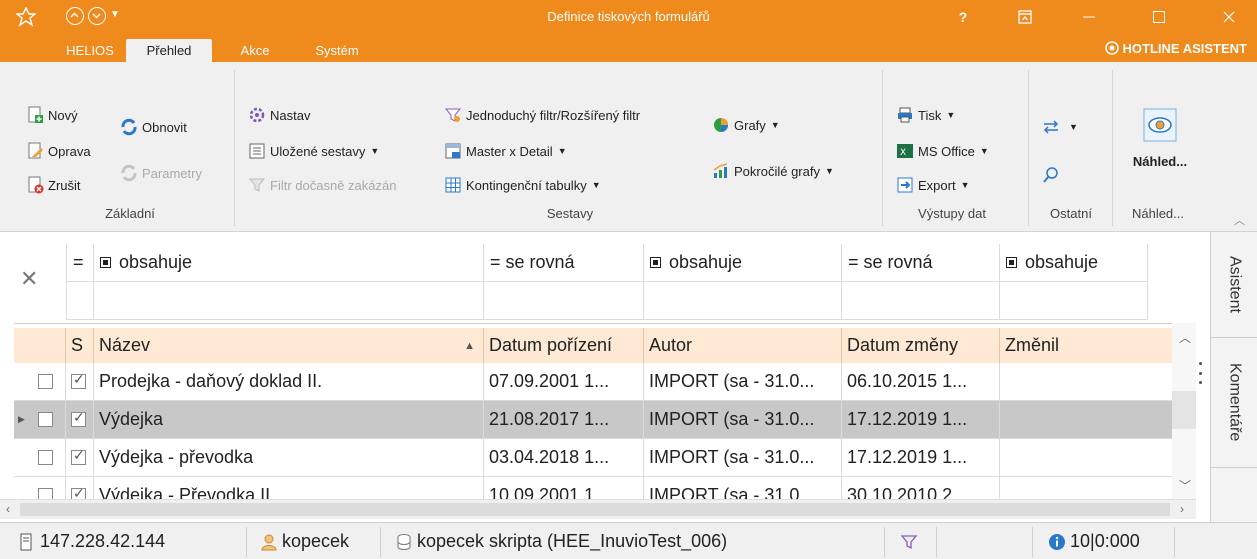 The height and width of the screenshot is (559, 1257). What do you see at coordinates (255, 50) in the screenshot?
I see `tab-akce: Akce` at bounding box center [255, 50].